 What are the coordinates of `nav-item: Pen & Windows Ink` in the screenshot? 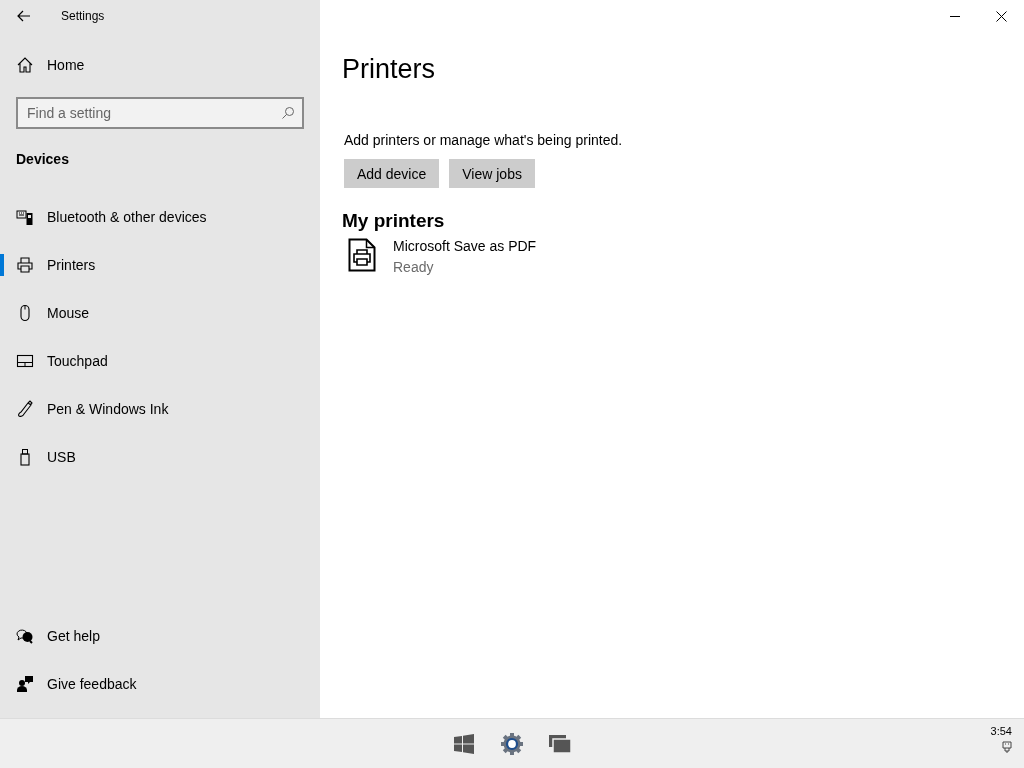 It's located at (160, 409).